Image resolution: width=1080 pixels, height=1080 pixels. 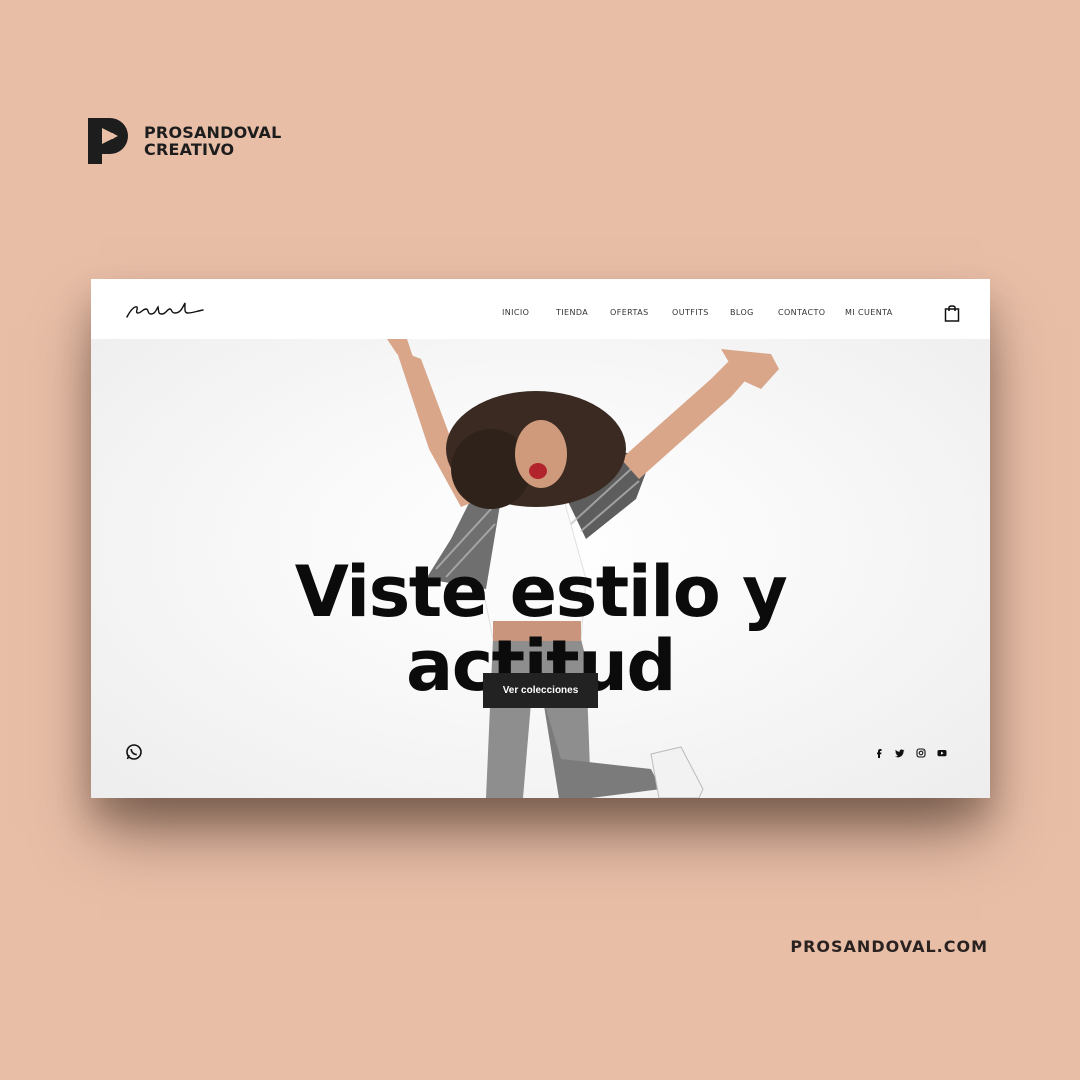 I want to click on social-links, so click(x=910, y=753).